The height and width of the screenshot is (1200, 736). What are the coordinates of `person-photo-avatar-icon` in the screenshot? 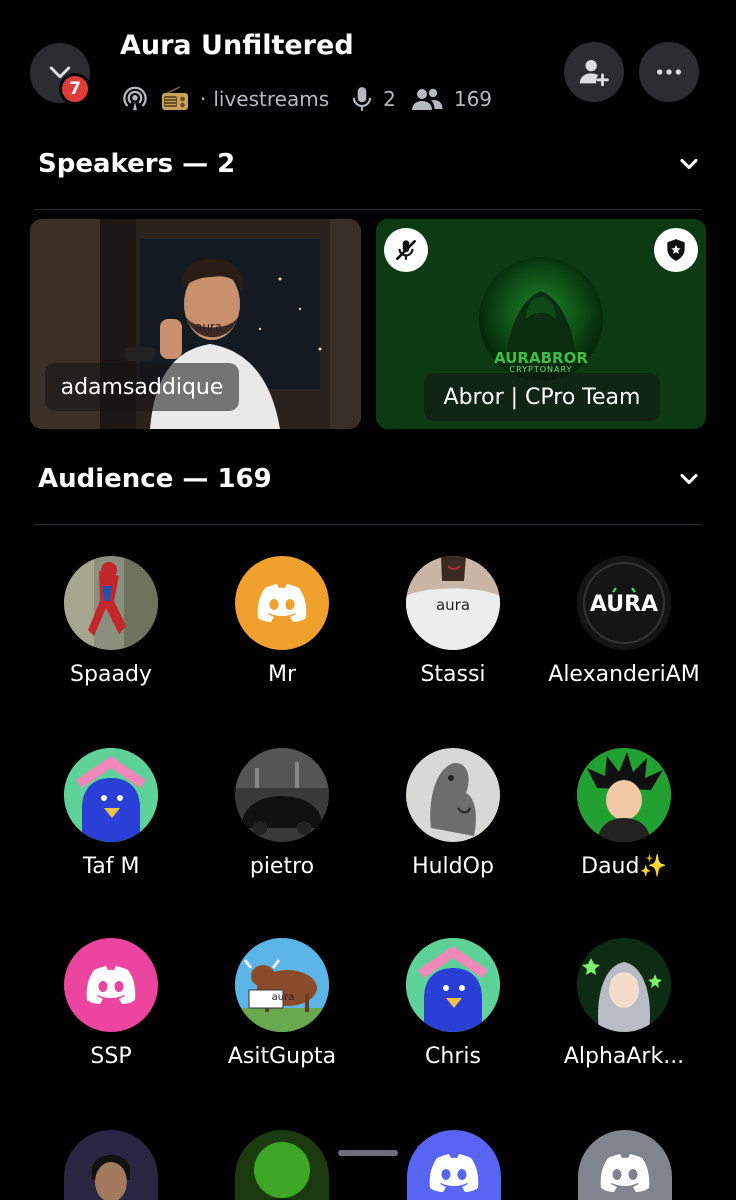 It's located at (111, 1165).